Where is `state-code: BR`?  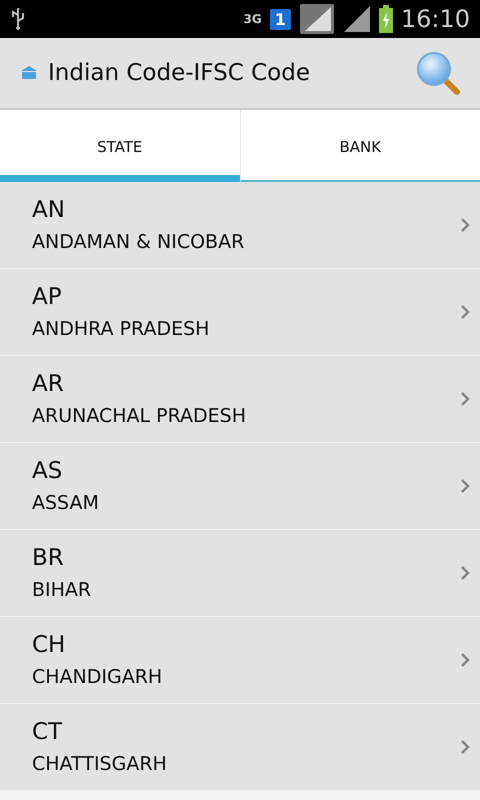 state-code: BR is located at coordinates (48, 558).